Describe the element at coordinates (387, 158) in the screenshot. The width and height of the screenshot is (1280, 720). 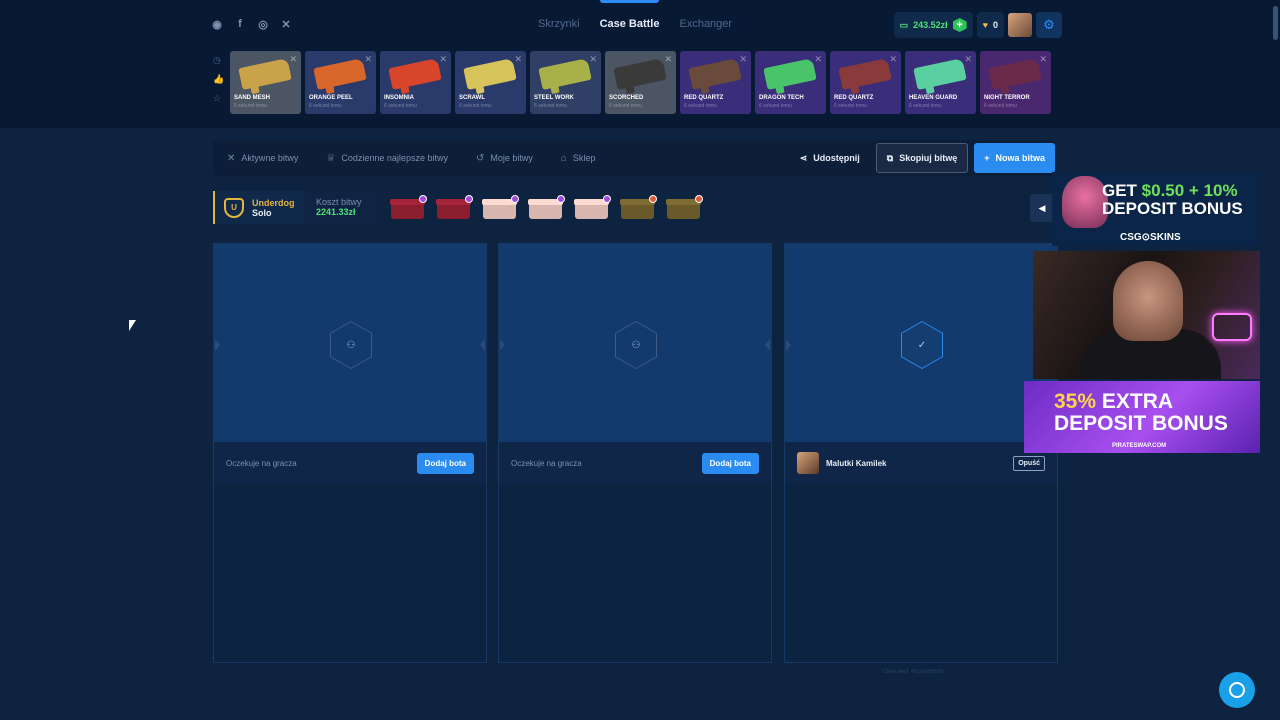
I see `tab-daily-best: ♕ Codzienne najlepsze bitwy` at that location.